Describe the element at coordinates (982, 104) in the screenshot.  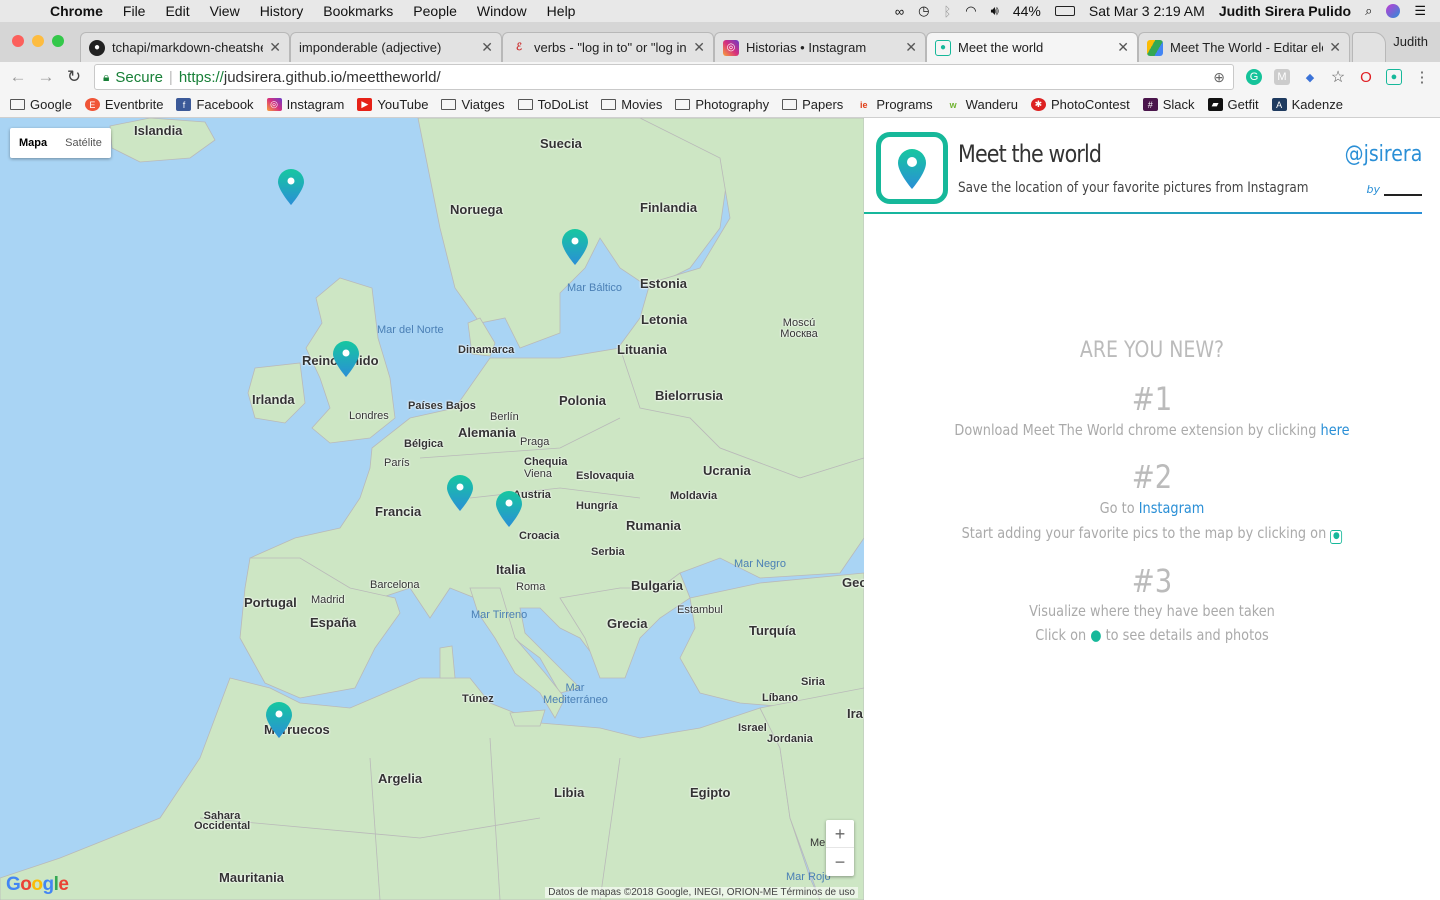
I see `bookmark-wanderu: w Wanderu` at that location.